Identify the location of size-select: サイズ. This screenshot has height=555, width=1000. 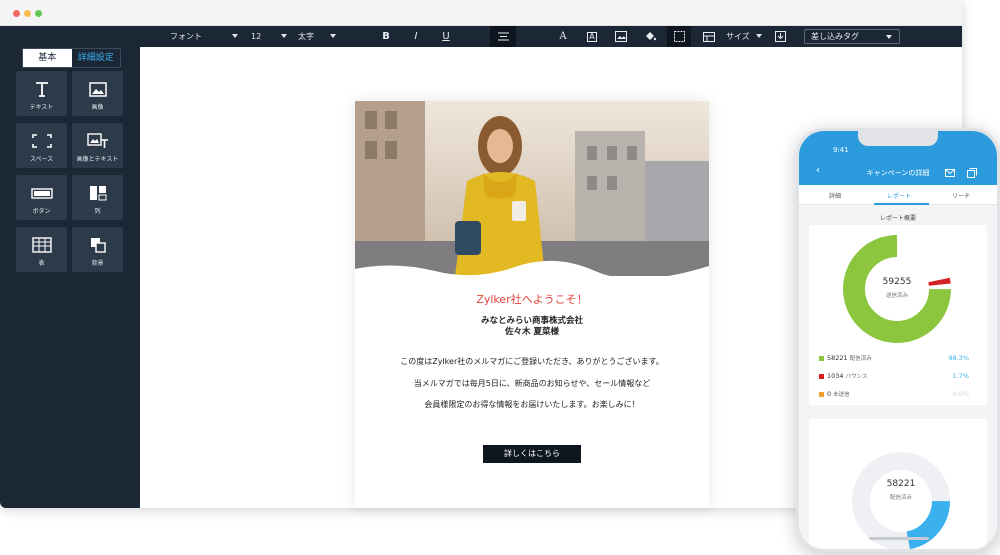
(744, 36).